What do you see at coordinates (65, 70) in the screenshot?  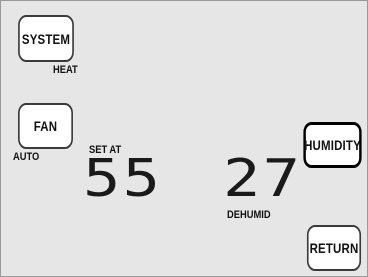 I see `system-mode-label: HEAT` at bounding box center [65, 70].